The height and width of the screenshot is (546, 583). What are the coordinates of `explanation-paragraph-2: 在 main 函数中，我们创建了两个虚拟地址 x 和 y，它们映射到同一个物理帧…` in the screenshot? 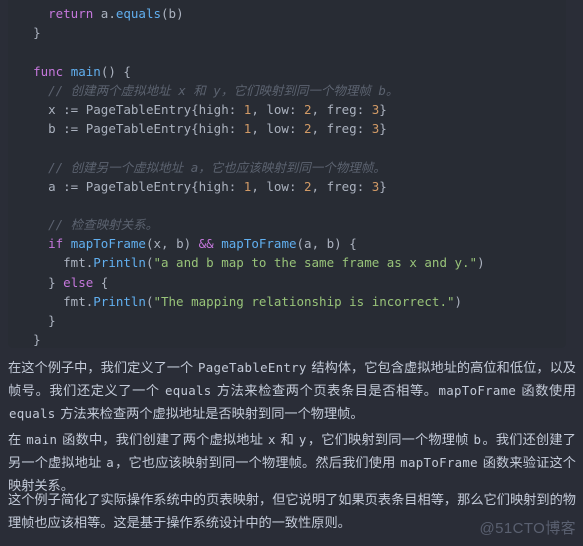 It's located at (292, 462).